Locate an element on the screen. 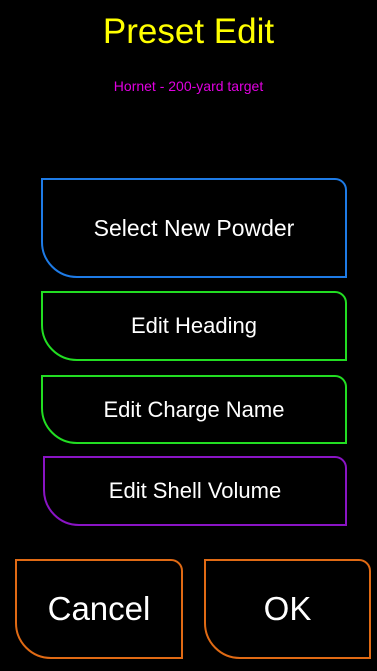 The image size is (377, 671). cancel-button: Cancel is located at coordinates (99, 609).